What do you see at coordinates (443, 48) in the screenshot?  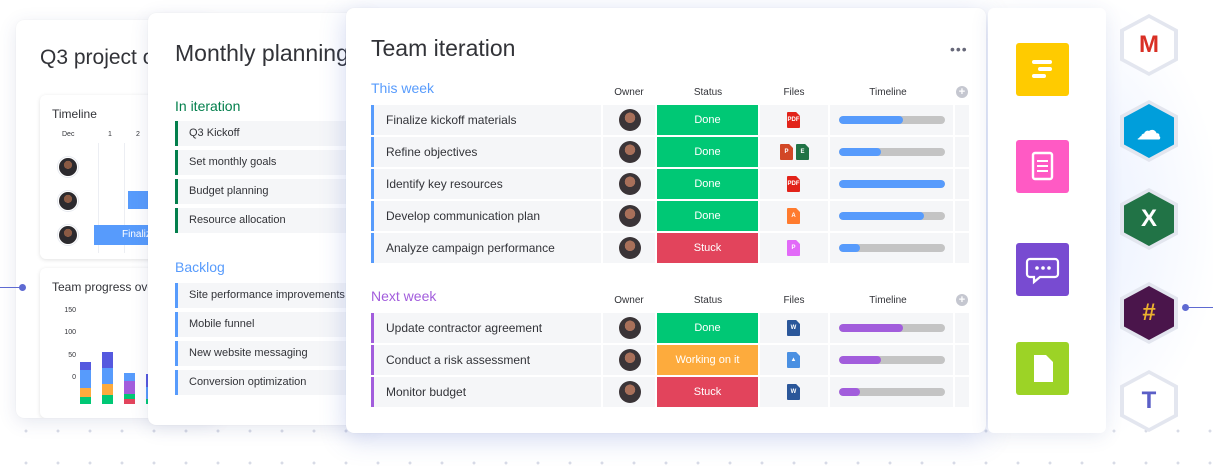 I see `team-card-title: Team iteration` at bounding box center [443, 48].